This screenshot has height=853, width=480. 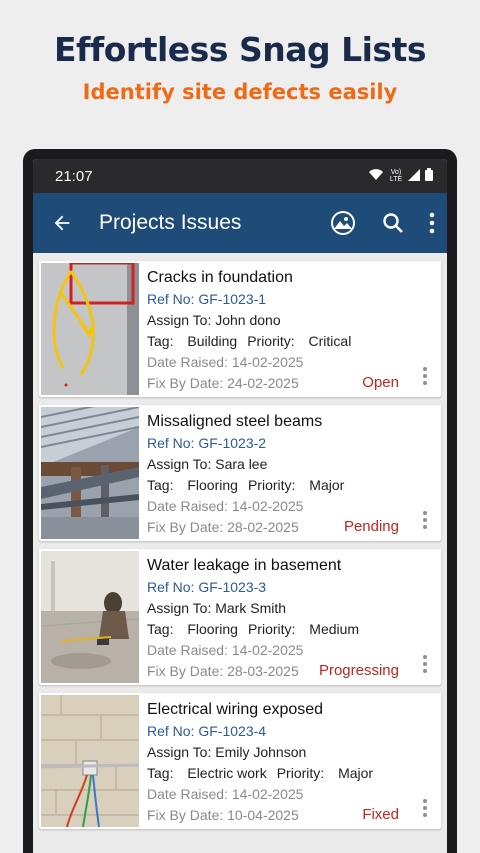 What do you see at coordinates (240, 92) in the screenshot?
I see `promo-subtitle: Identify site defects easily` at bounding box center [240, 92].